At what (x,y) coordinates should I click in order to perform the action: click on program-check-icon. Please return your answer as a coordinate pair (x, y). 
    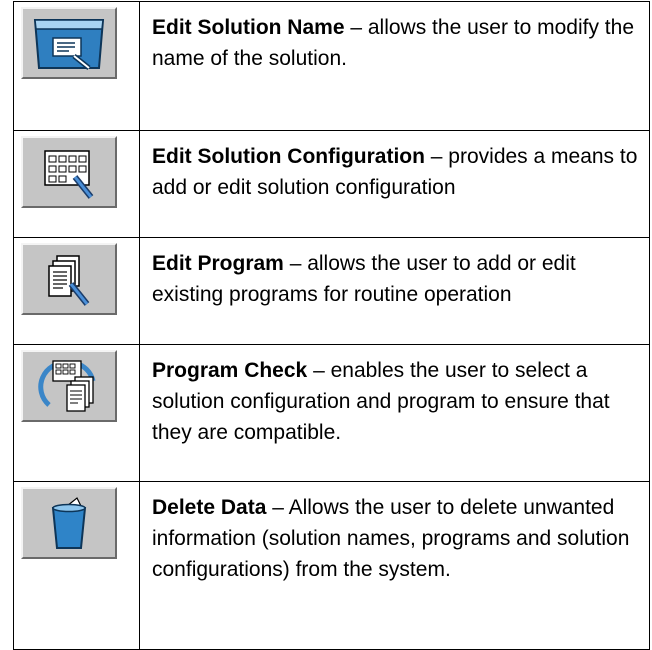
    Looking at the image, I should click on (67, 386).